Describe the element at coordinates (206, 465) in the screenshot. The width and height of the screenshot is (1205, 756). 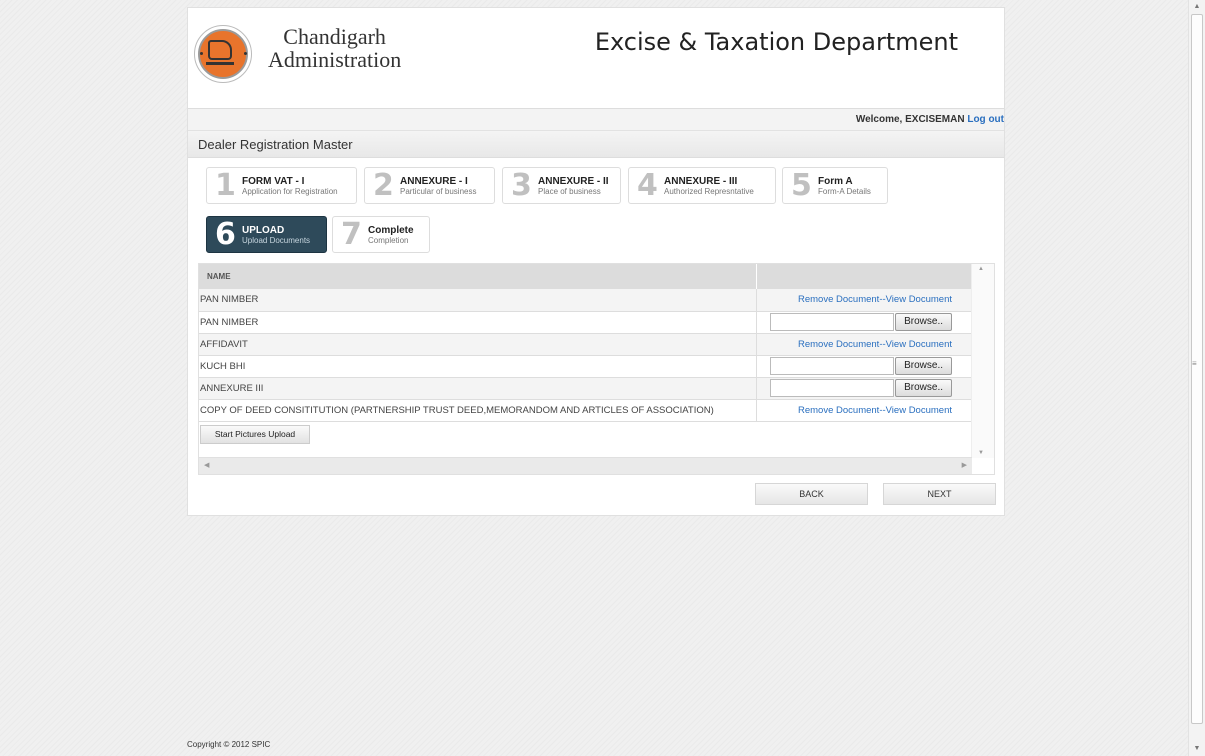
I see `grid-scroll-left-icon: ◀` at that location.